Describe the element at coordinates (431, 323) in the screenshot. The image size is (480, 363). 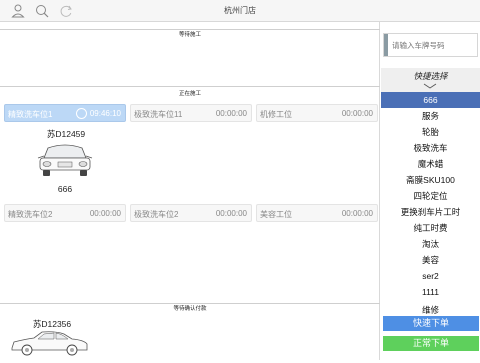
I see `quick-order-button: 快速下单` at that location.